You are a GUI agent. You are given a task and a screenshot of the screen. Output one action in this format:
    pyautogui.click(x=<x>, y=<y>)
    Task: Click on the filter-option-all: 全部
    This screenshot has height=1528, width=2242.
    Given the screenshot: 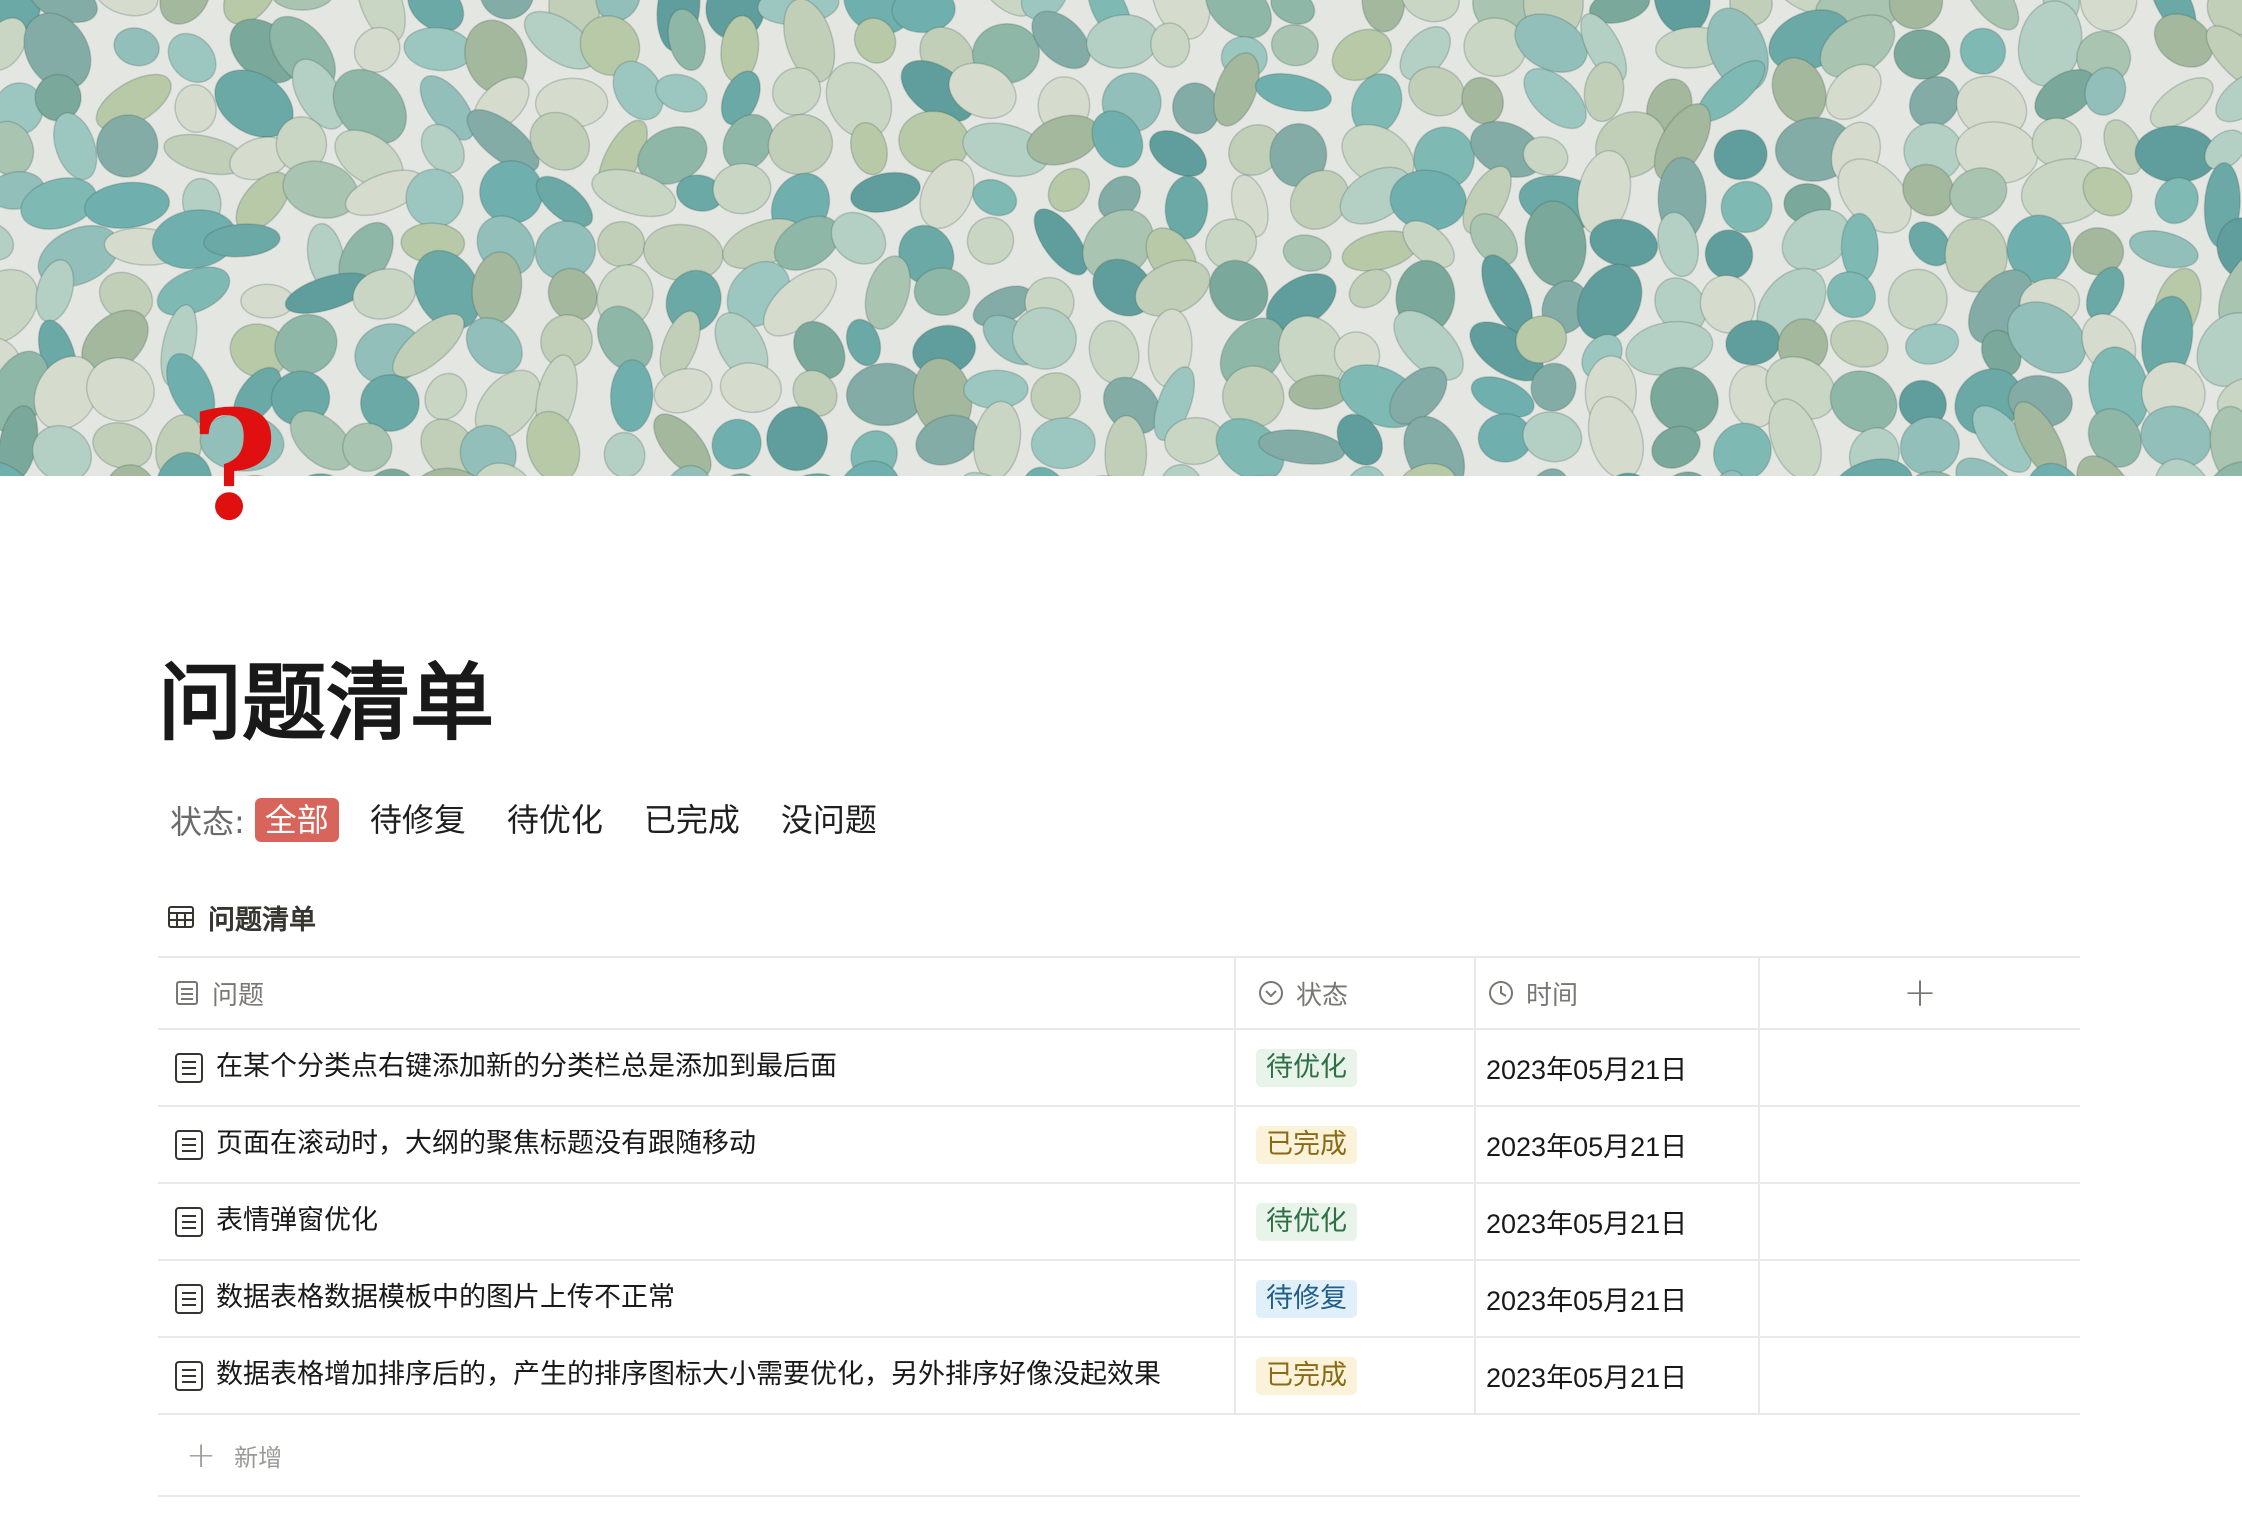 What is the action you would take?
    pyautogui.click(x=296, y=820)
    